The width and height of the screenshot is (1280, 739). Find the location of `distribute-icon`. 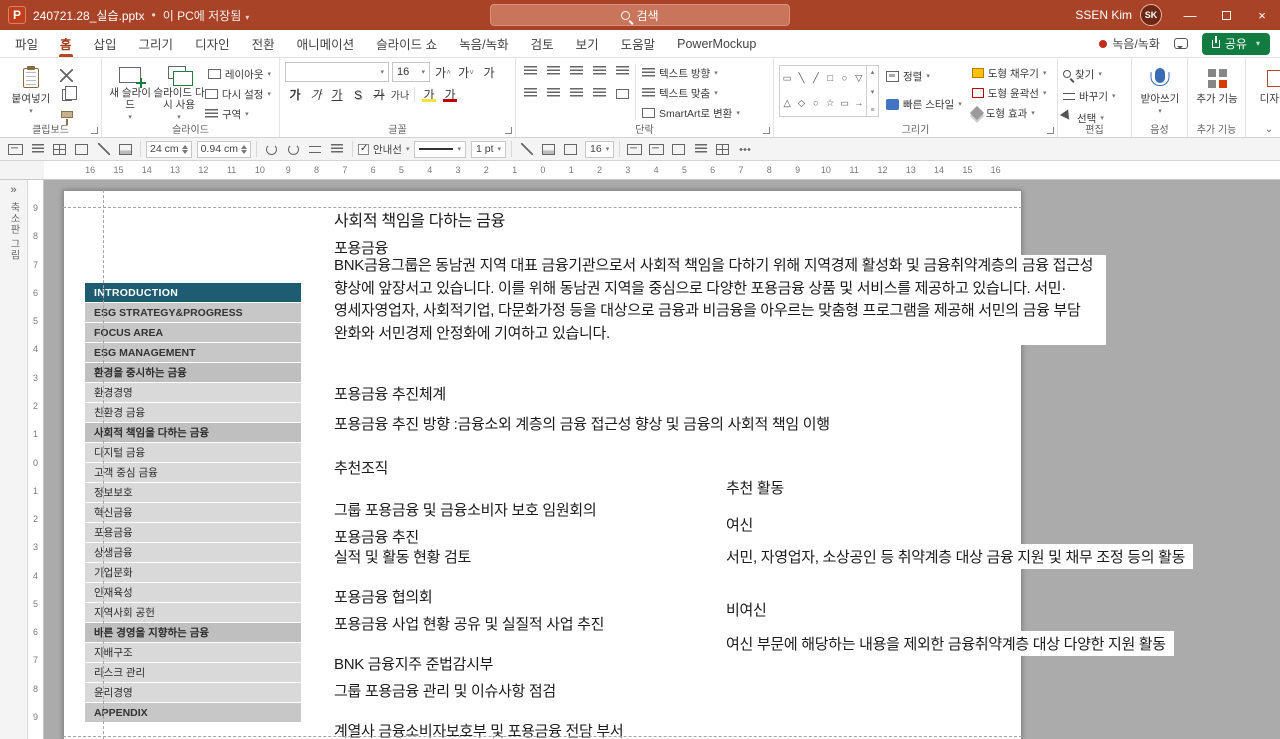

distribute-icon is located at coordinates (722, 149).